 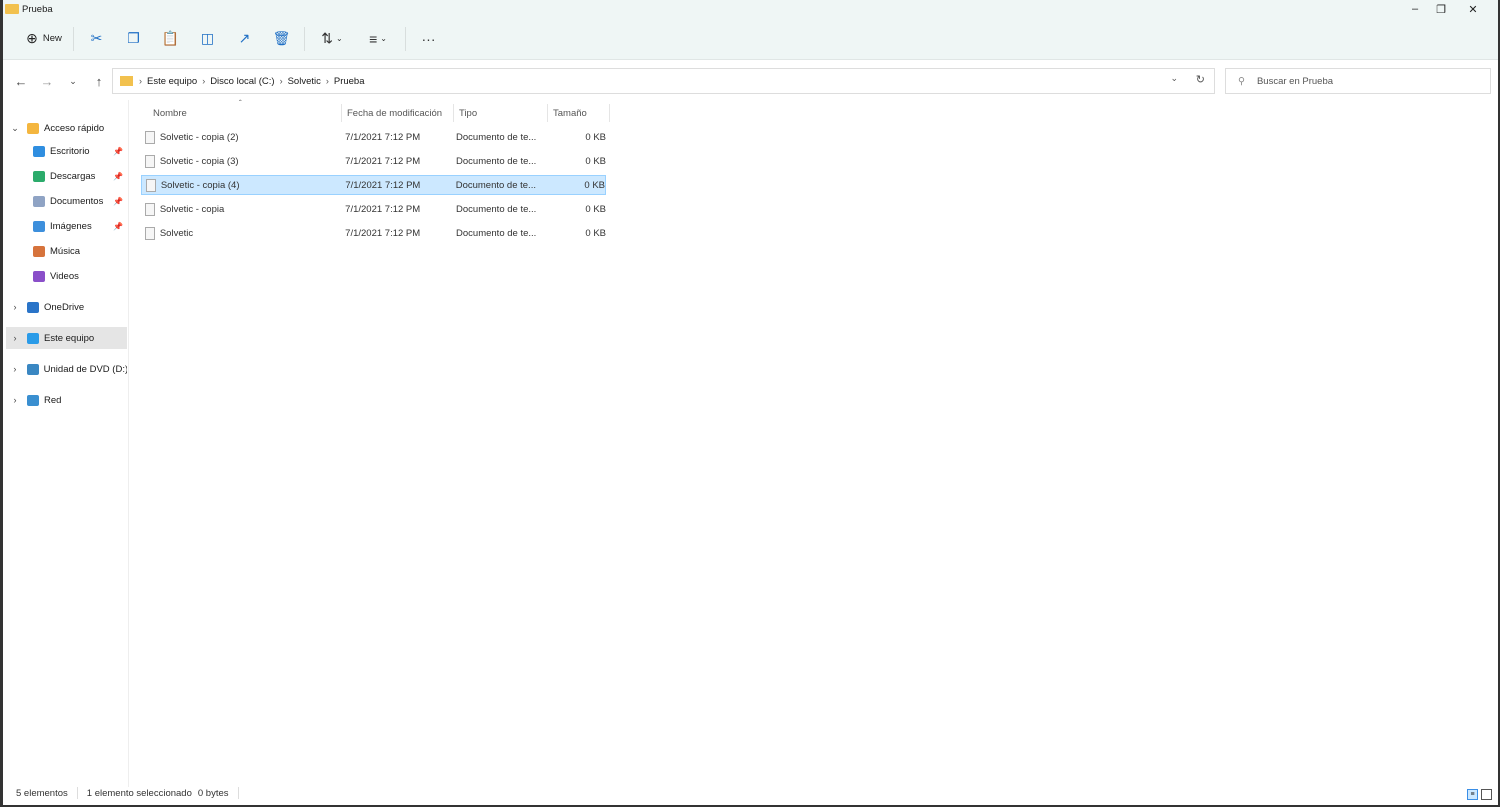 What do you see at coordinates (39, 226) in the screenshot?
I see `pictures-icon` at bounding box center [39, 226].